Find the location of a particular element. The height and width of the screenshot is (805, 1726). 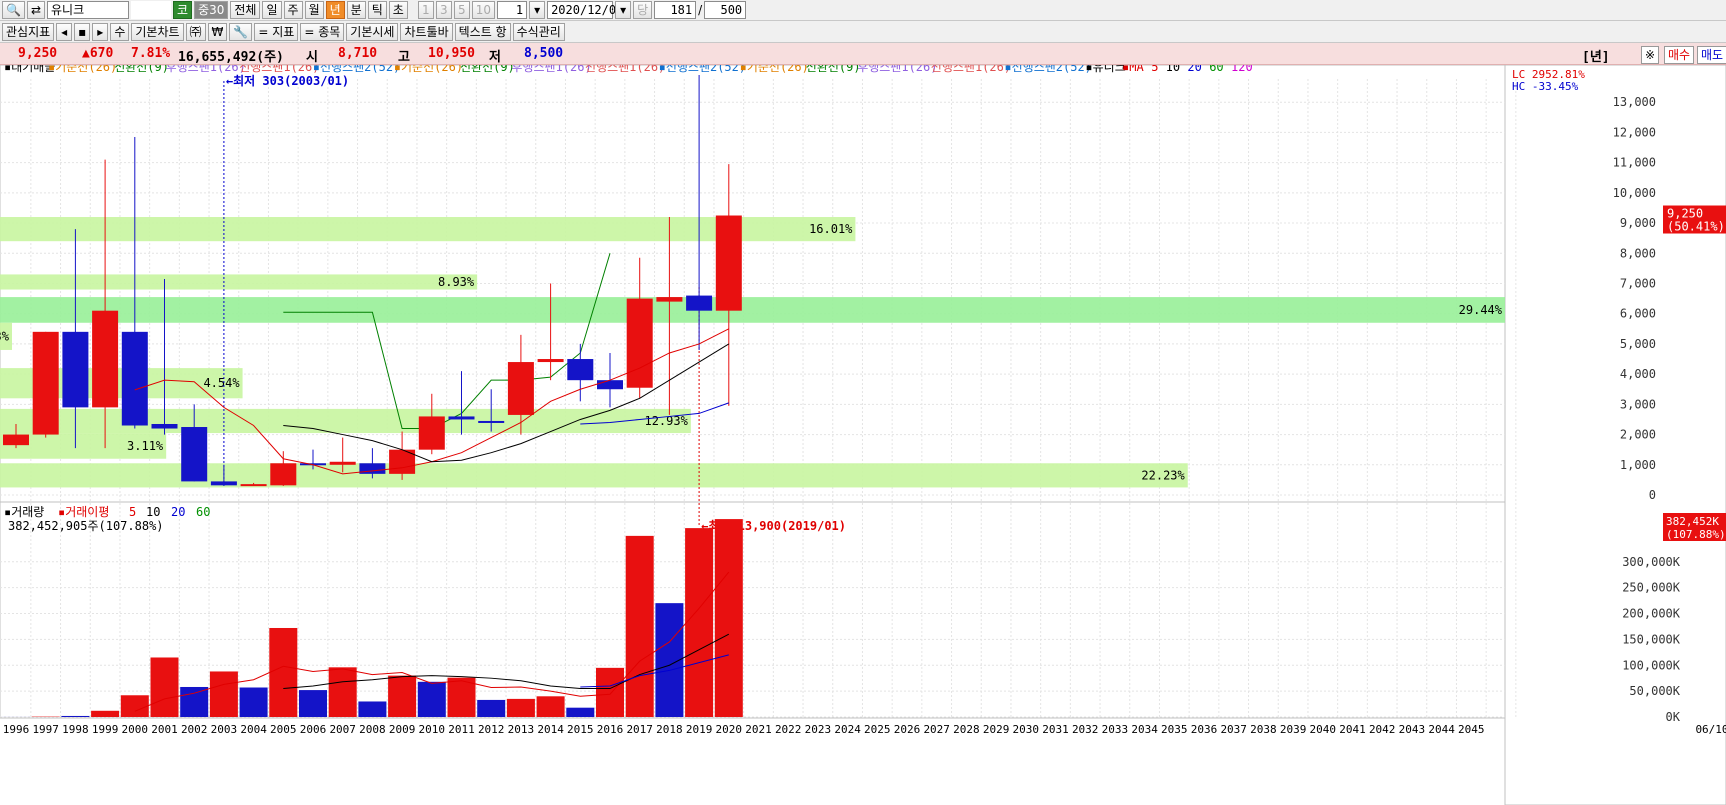

dang-label: 당 is located at coordinates (643, 10).